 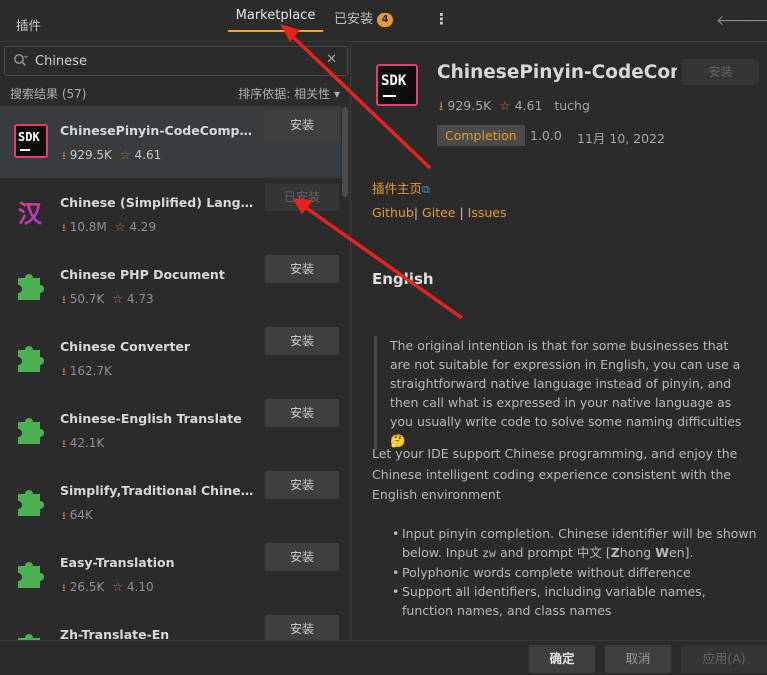 What do you see at coordinates (302, 197) in the screenshot?
I see `installed-button: 已安装` at bounding box center [302, 197].